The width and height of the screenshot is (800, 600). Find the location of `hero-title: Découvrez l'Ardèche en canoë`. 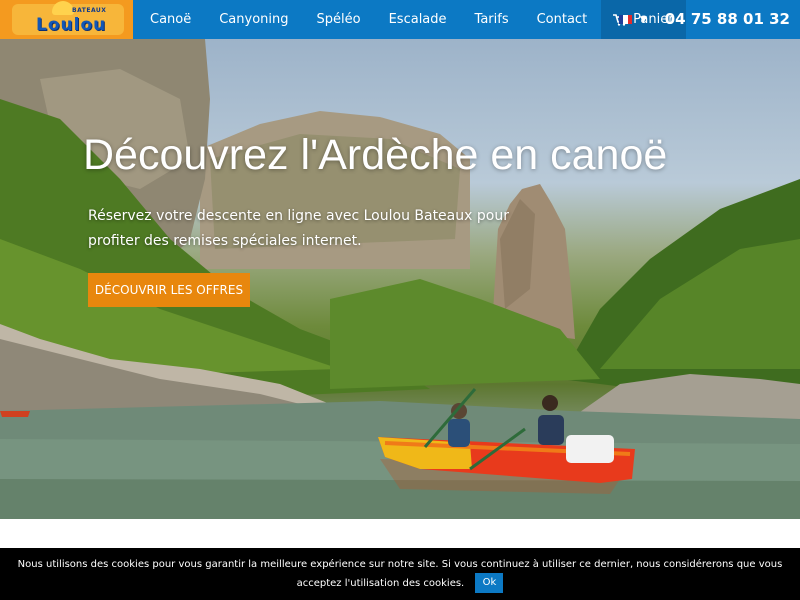

hero-title: Découvrez l'Ardèche en canoë is located at coordinates (375, 155).